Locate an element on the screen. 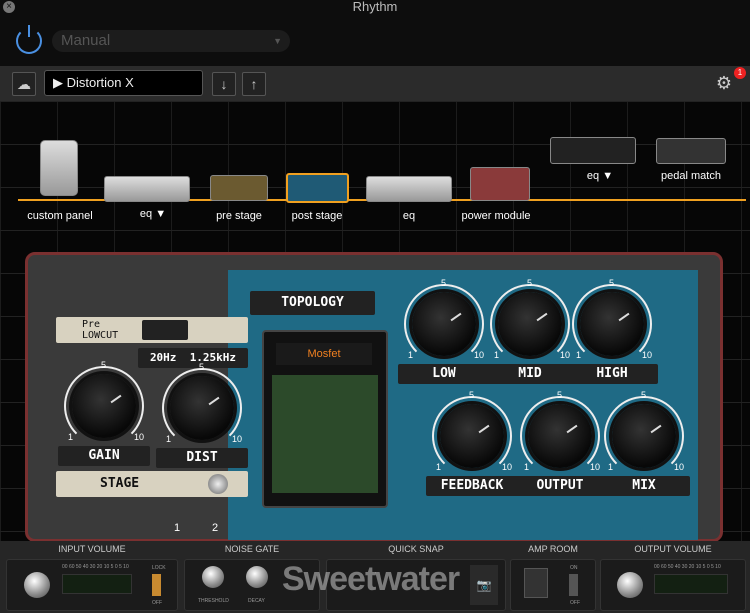  lowcut-label: Pre LOWCUT is located at coordinates (100, 330).